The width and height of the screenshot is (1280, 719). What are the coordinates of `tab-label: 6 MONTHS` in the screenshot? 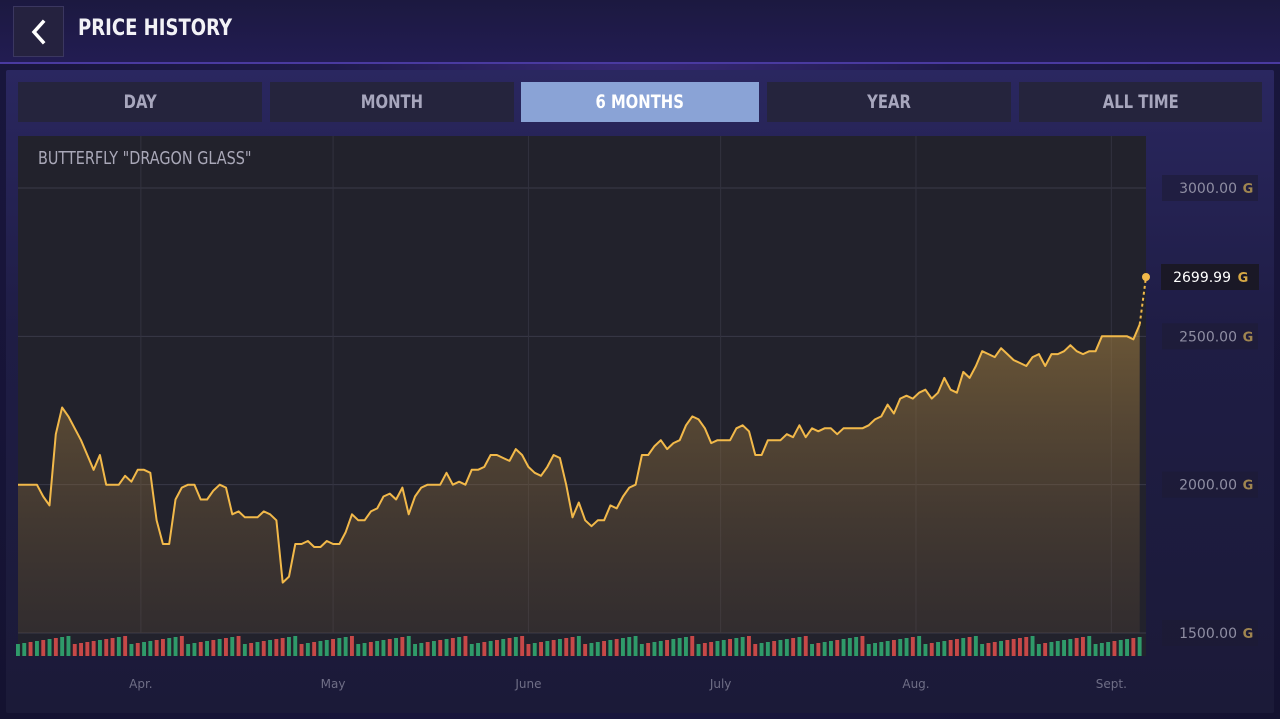 It's located at (640, 102).